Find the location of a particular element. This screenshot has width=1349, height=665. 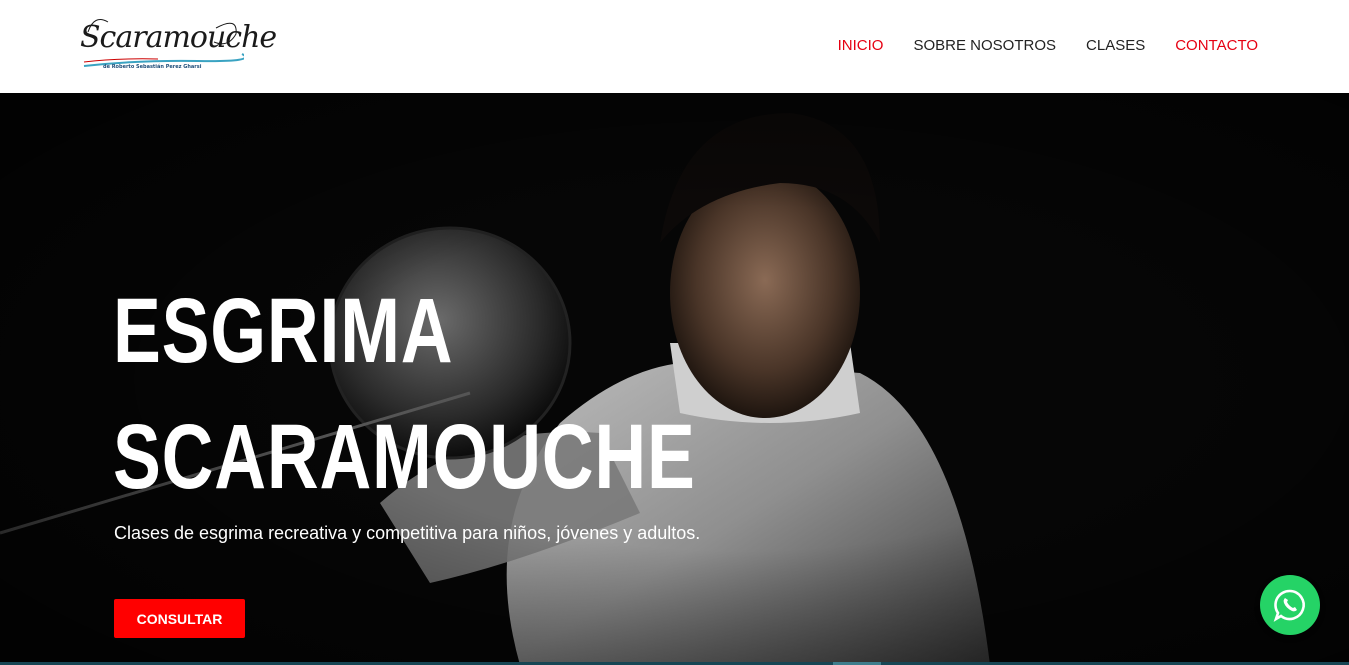

hero-title-line2: SCARAMOUCHE is located at coordinates (404, 457).